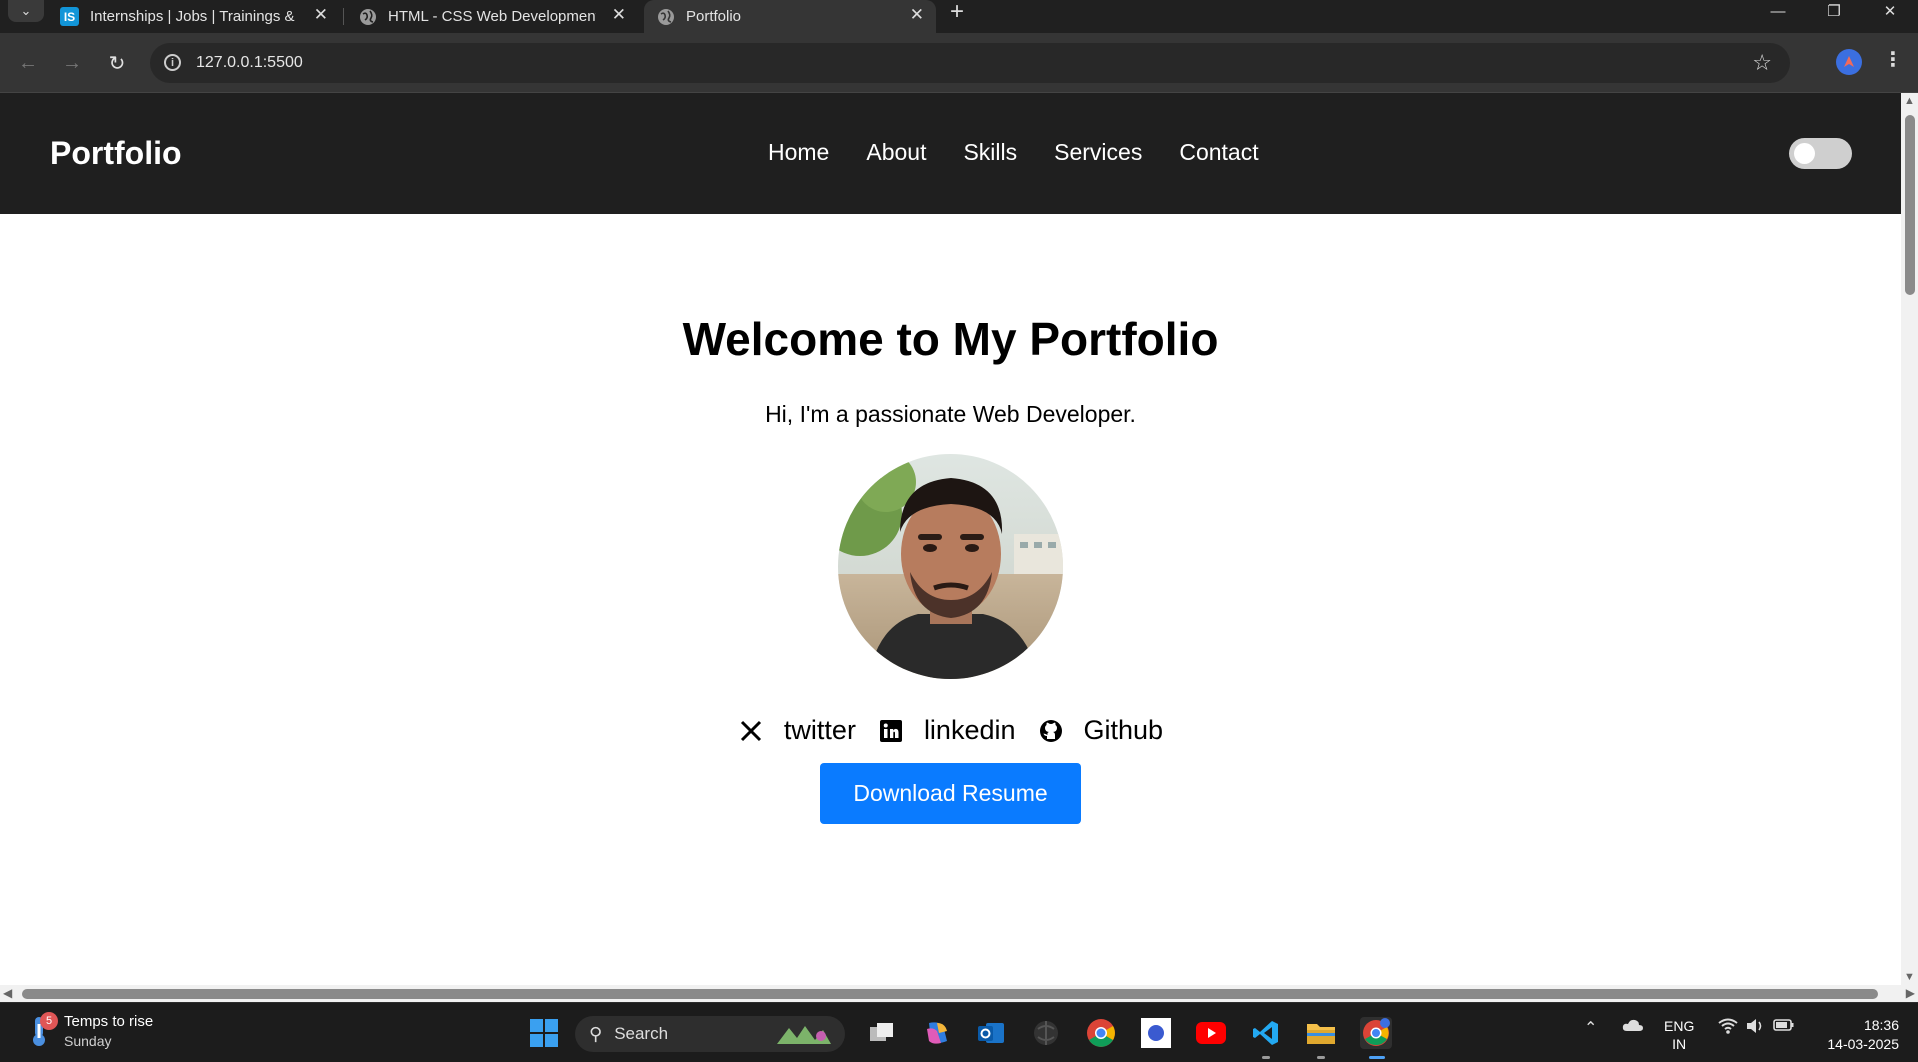 This screenshot has width=1918, height=1062. Describe the element at coordinates (990, 152) in the screenshot. I see `nav-skills: Skills` at that location.